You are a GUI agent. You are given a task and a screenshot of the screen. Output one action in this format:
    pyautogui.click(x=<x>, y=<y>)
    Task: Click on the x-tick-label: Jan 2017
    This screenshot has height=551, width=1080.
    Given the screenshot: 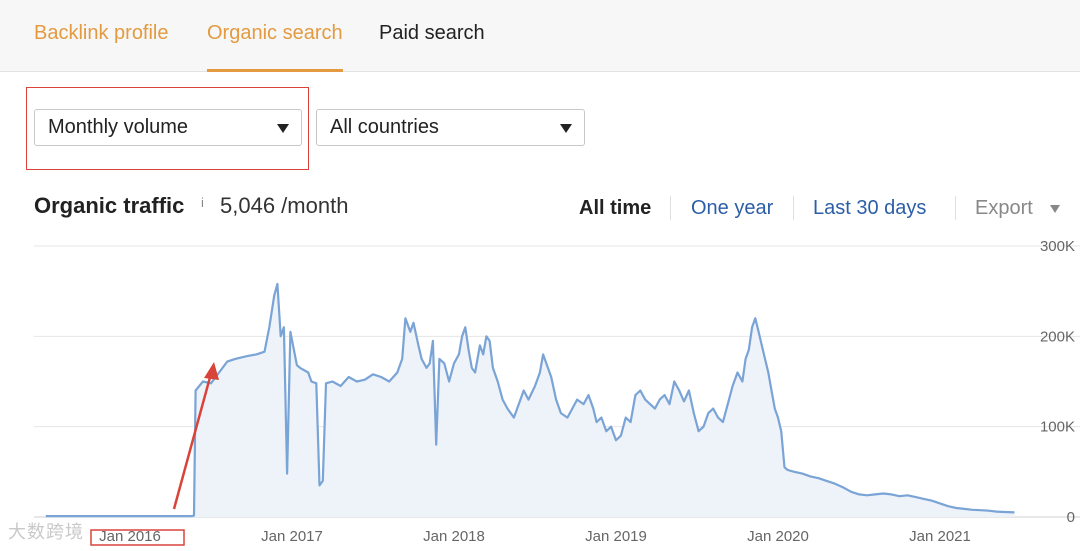 What is the action you would take?
    pyautogui.click(x=292, y=536)
    